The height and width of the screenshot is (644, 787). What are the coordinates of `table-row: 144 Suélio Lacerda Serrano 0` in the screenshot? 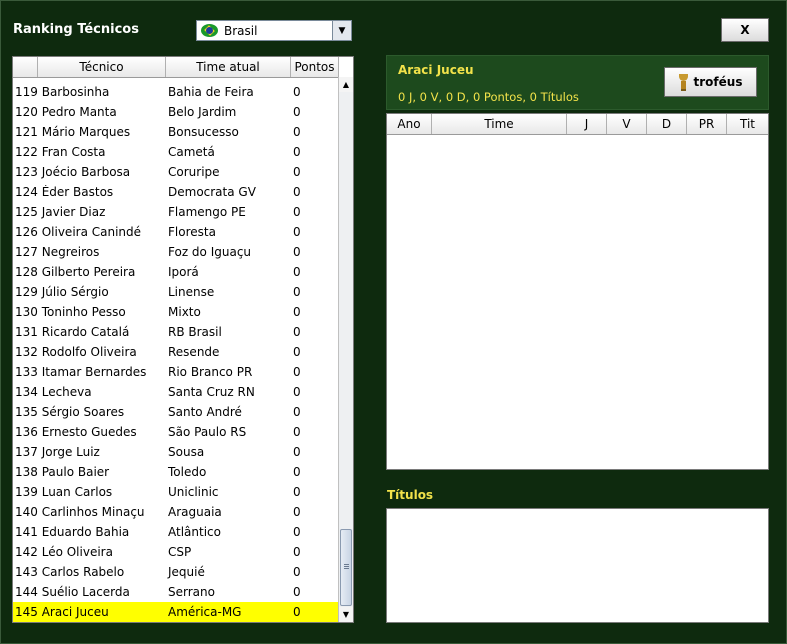 It's located at (176, 592).